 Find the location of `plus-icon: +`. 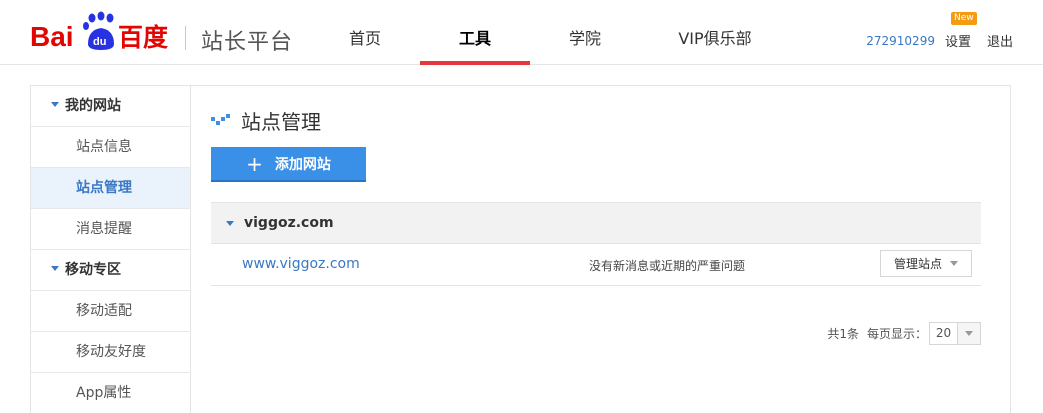

plus-icon: + is located at coordinates (254, 163).